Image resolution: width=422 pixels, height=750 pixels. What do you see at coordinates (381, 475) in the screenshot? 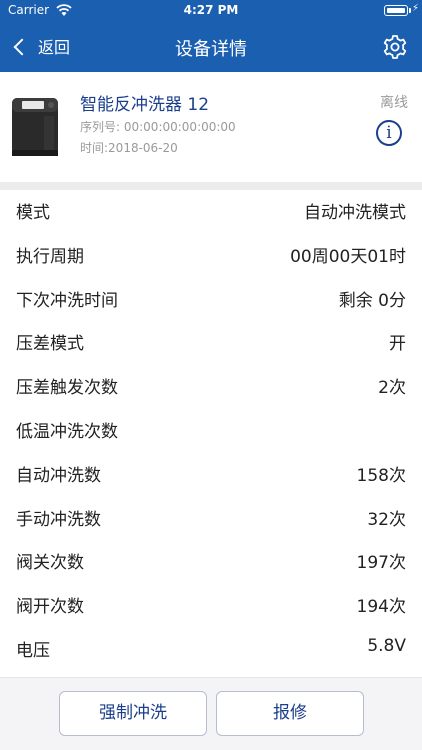
I see `row-value: 158次` at bounding box center [381, 475].